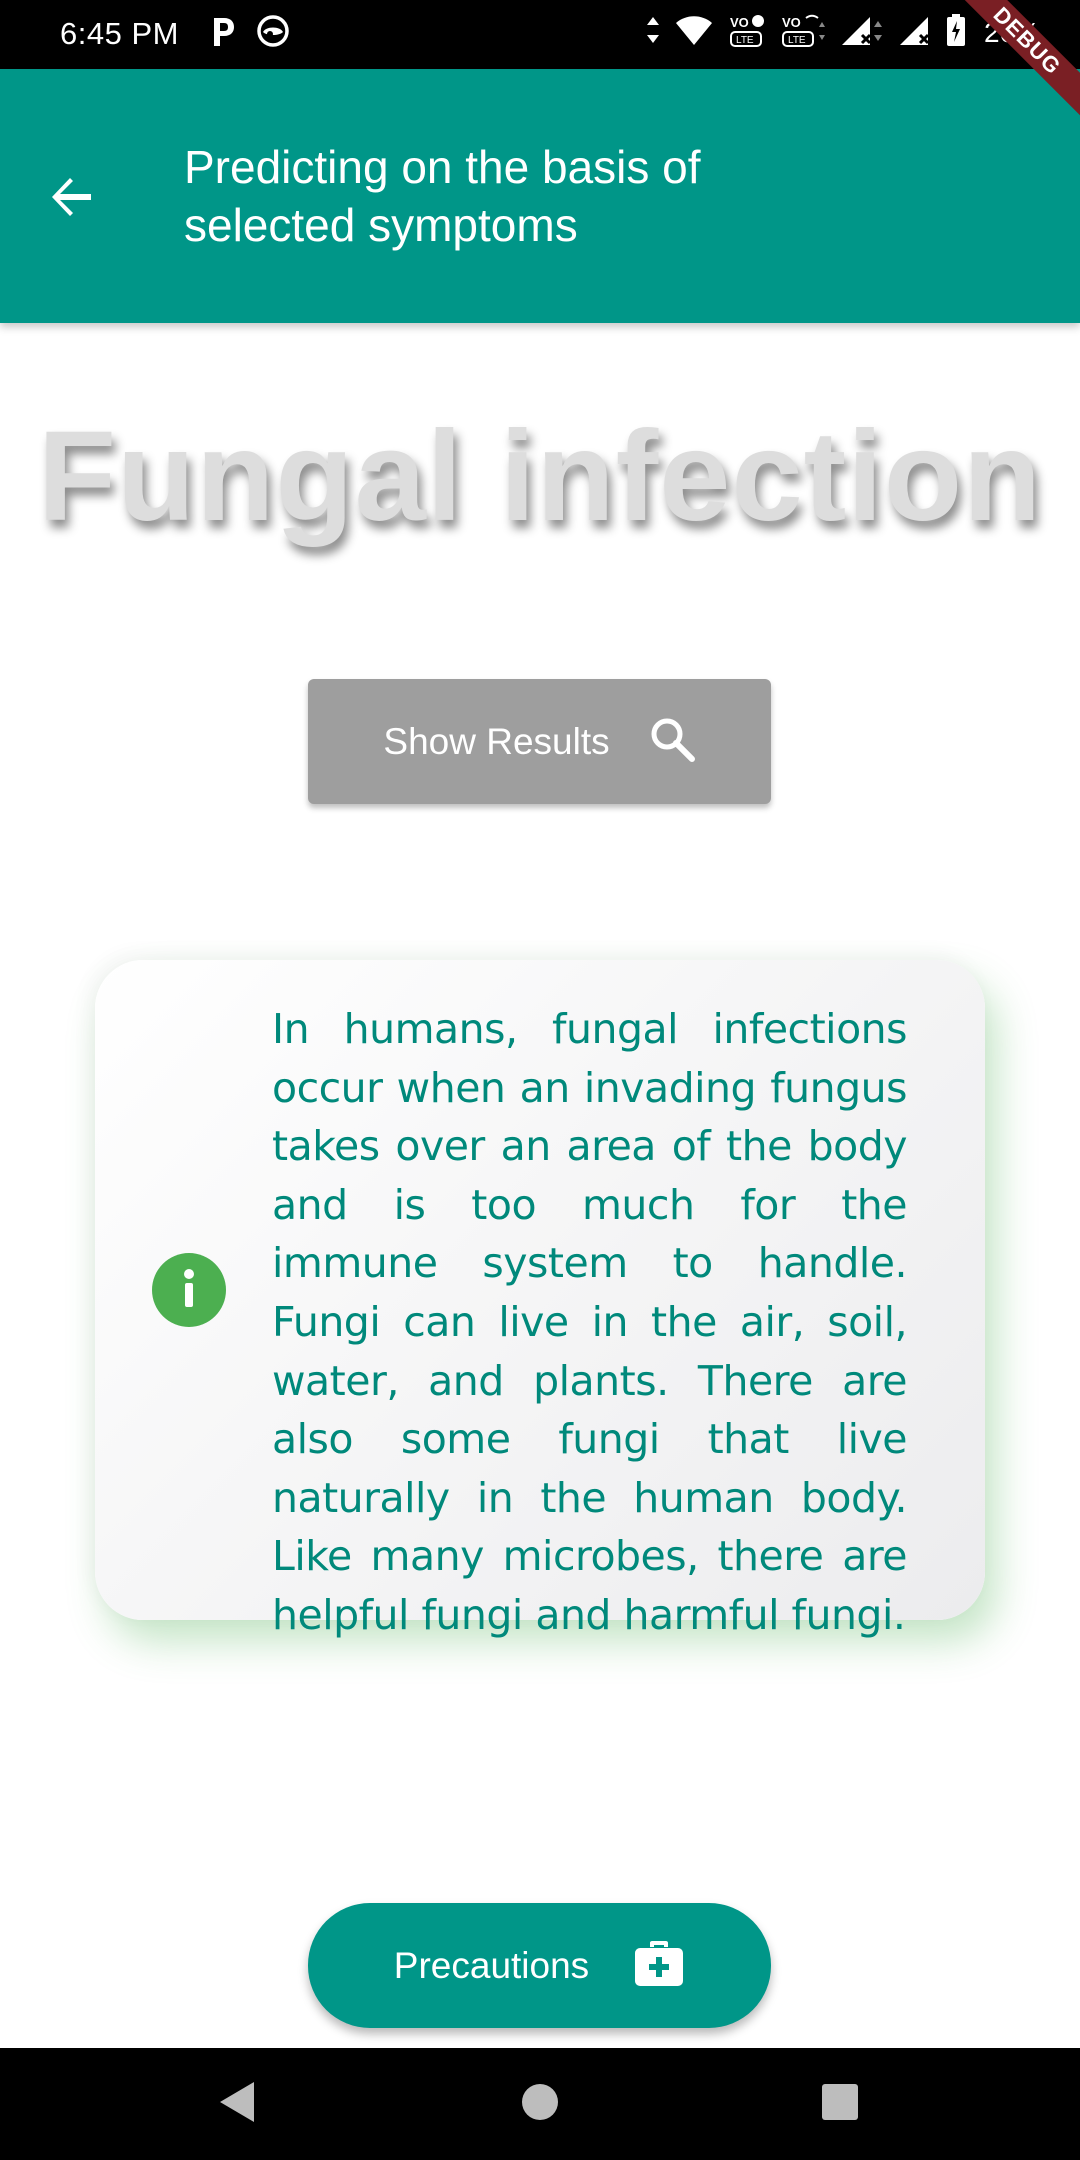  I want to click on recents-square-icon, so click(840, 2104).